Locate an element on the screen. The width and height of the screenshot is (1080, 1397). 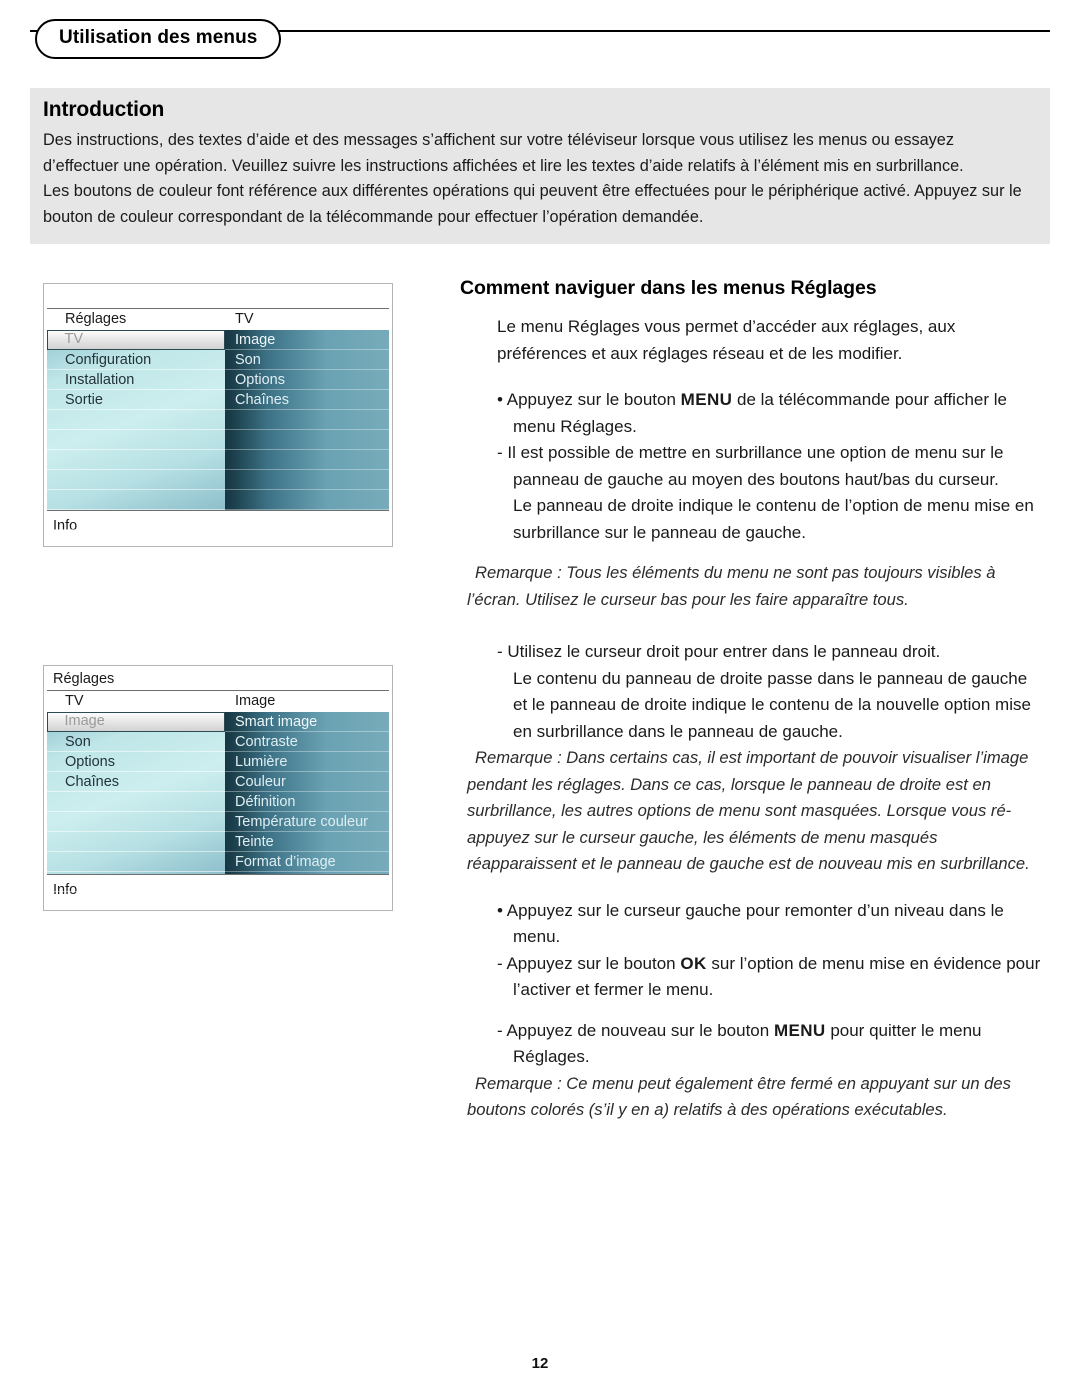
menu2-right-item-5: Température couleur is located at coordinates (307, 822).